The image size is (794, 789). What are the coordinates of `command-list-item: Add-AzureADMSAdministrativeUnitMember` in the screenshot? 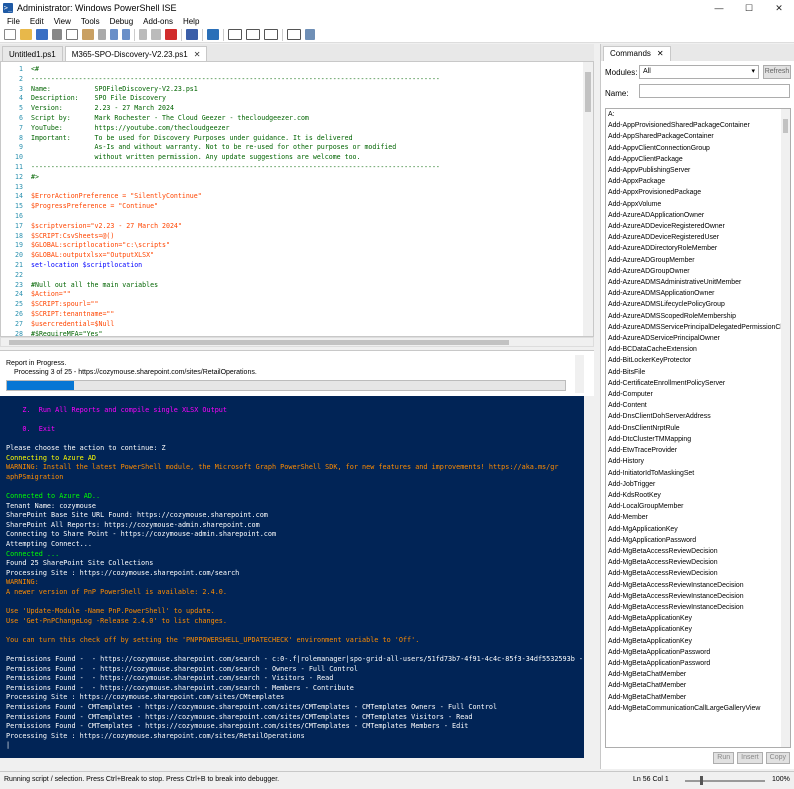 It's located at (698, 282).